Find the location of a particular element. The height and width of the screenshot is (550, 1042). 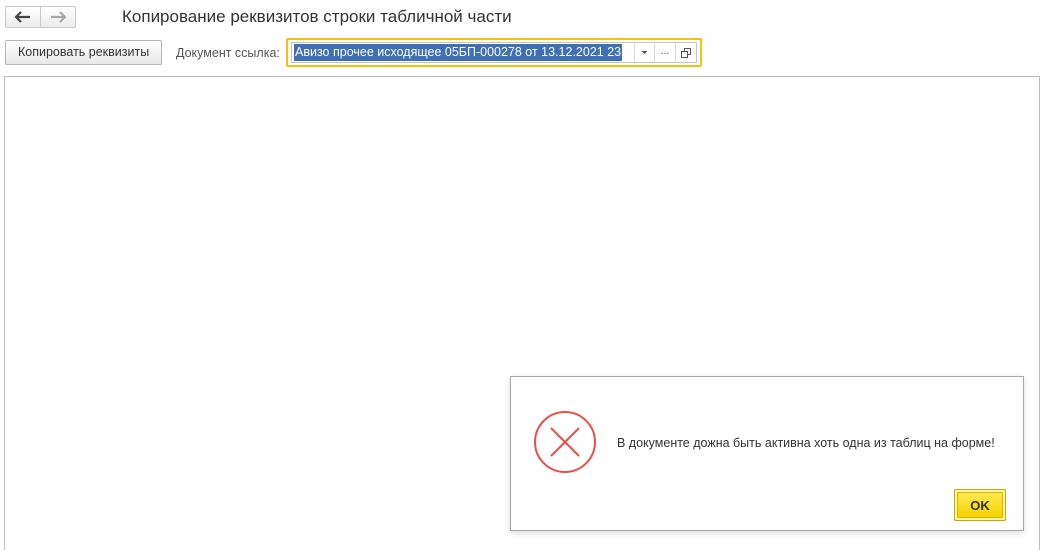

forward-button is located at coordinates (57, 17).